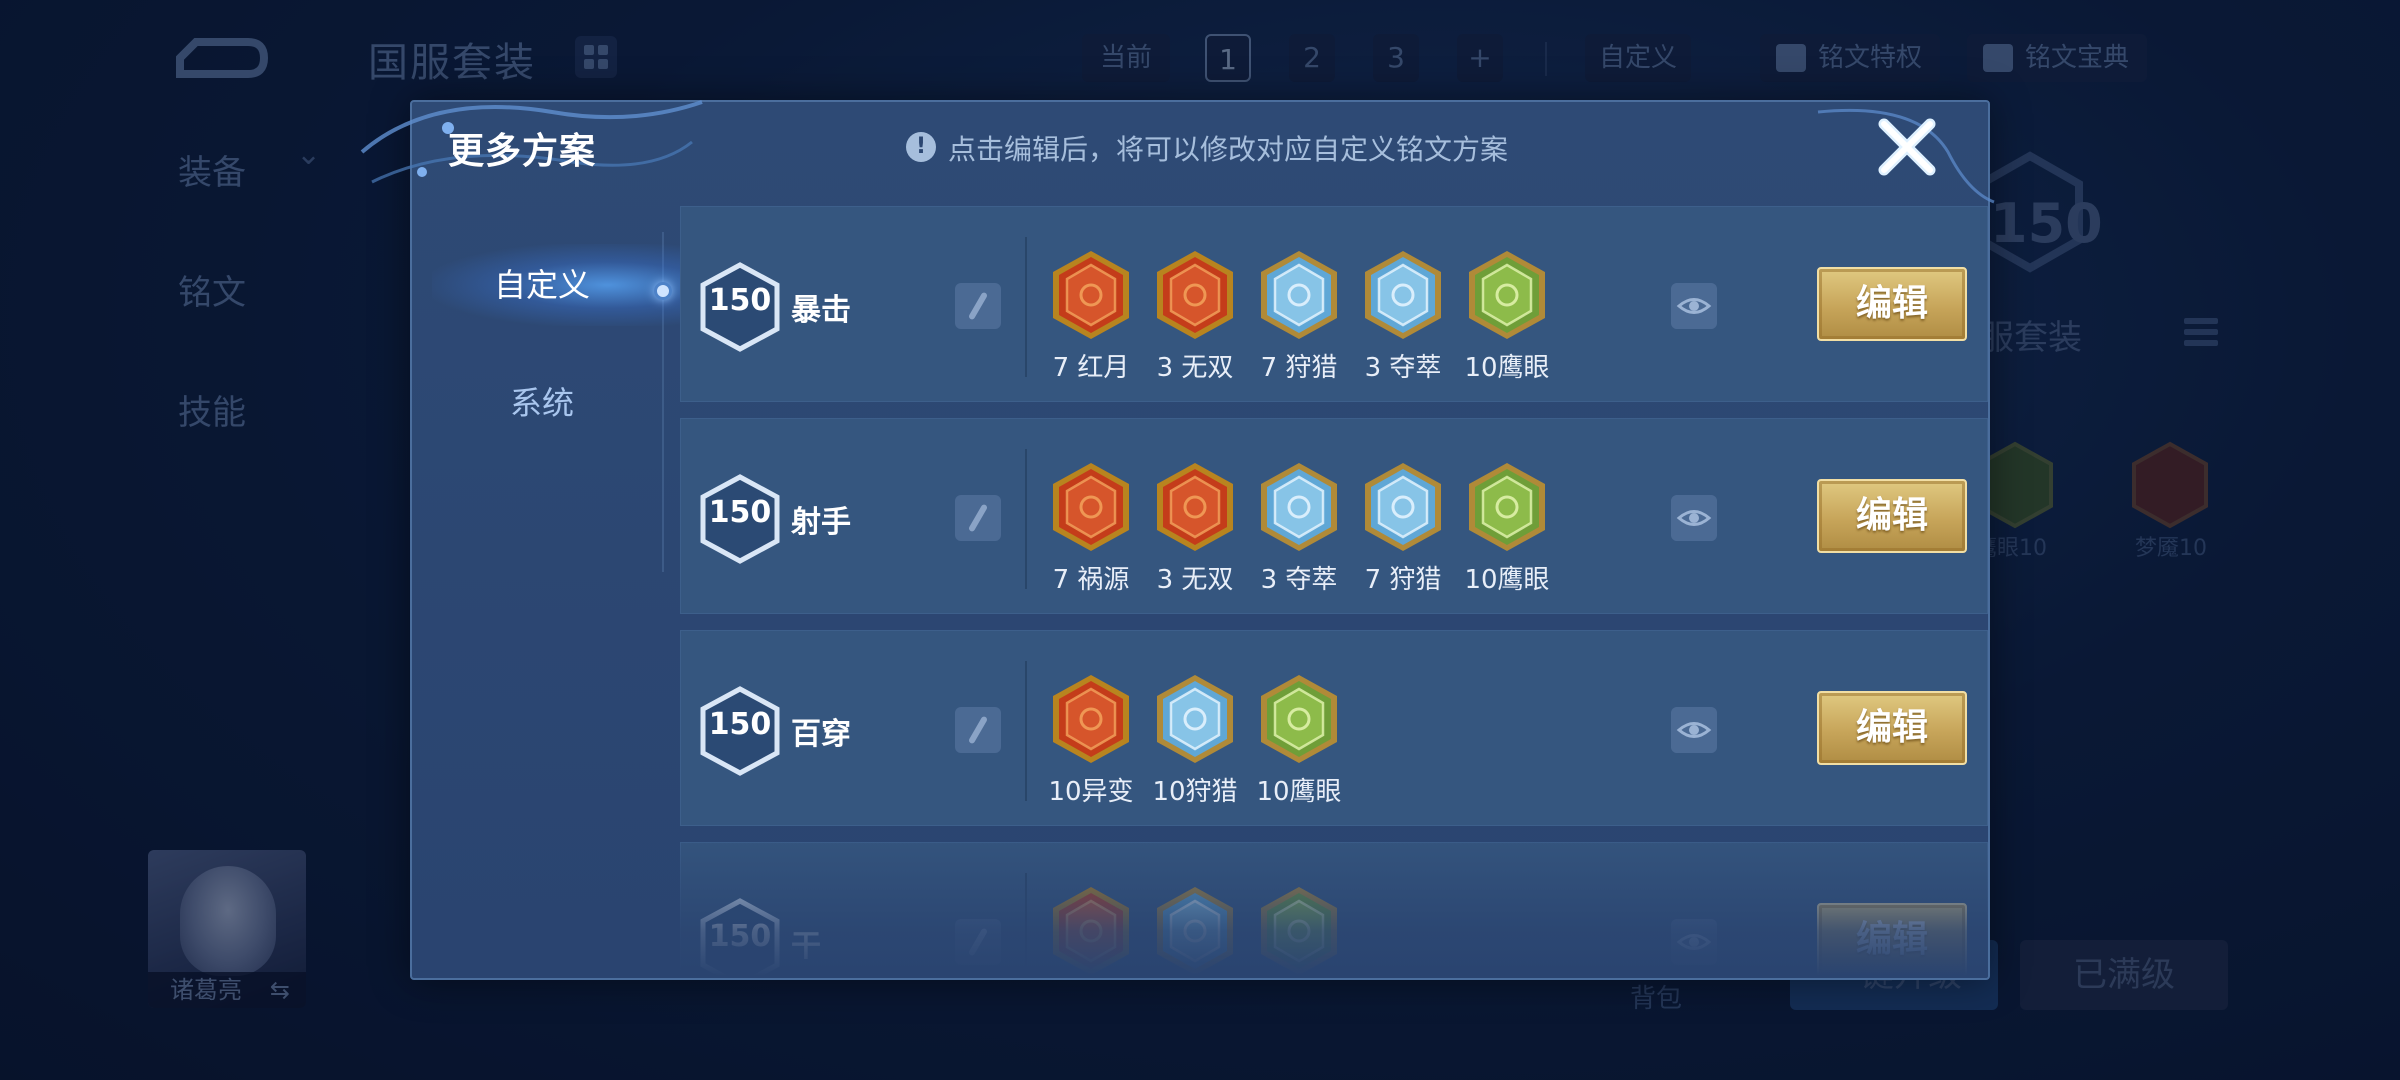 The image size is (2400, 1080). Describe the element at coordinates (821, 522) in the screenshot. I see `scheme-name: 射手` at that location.